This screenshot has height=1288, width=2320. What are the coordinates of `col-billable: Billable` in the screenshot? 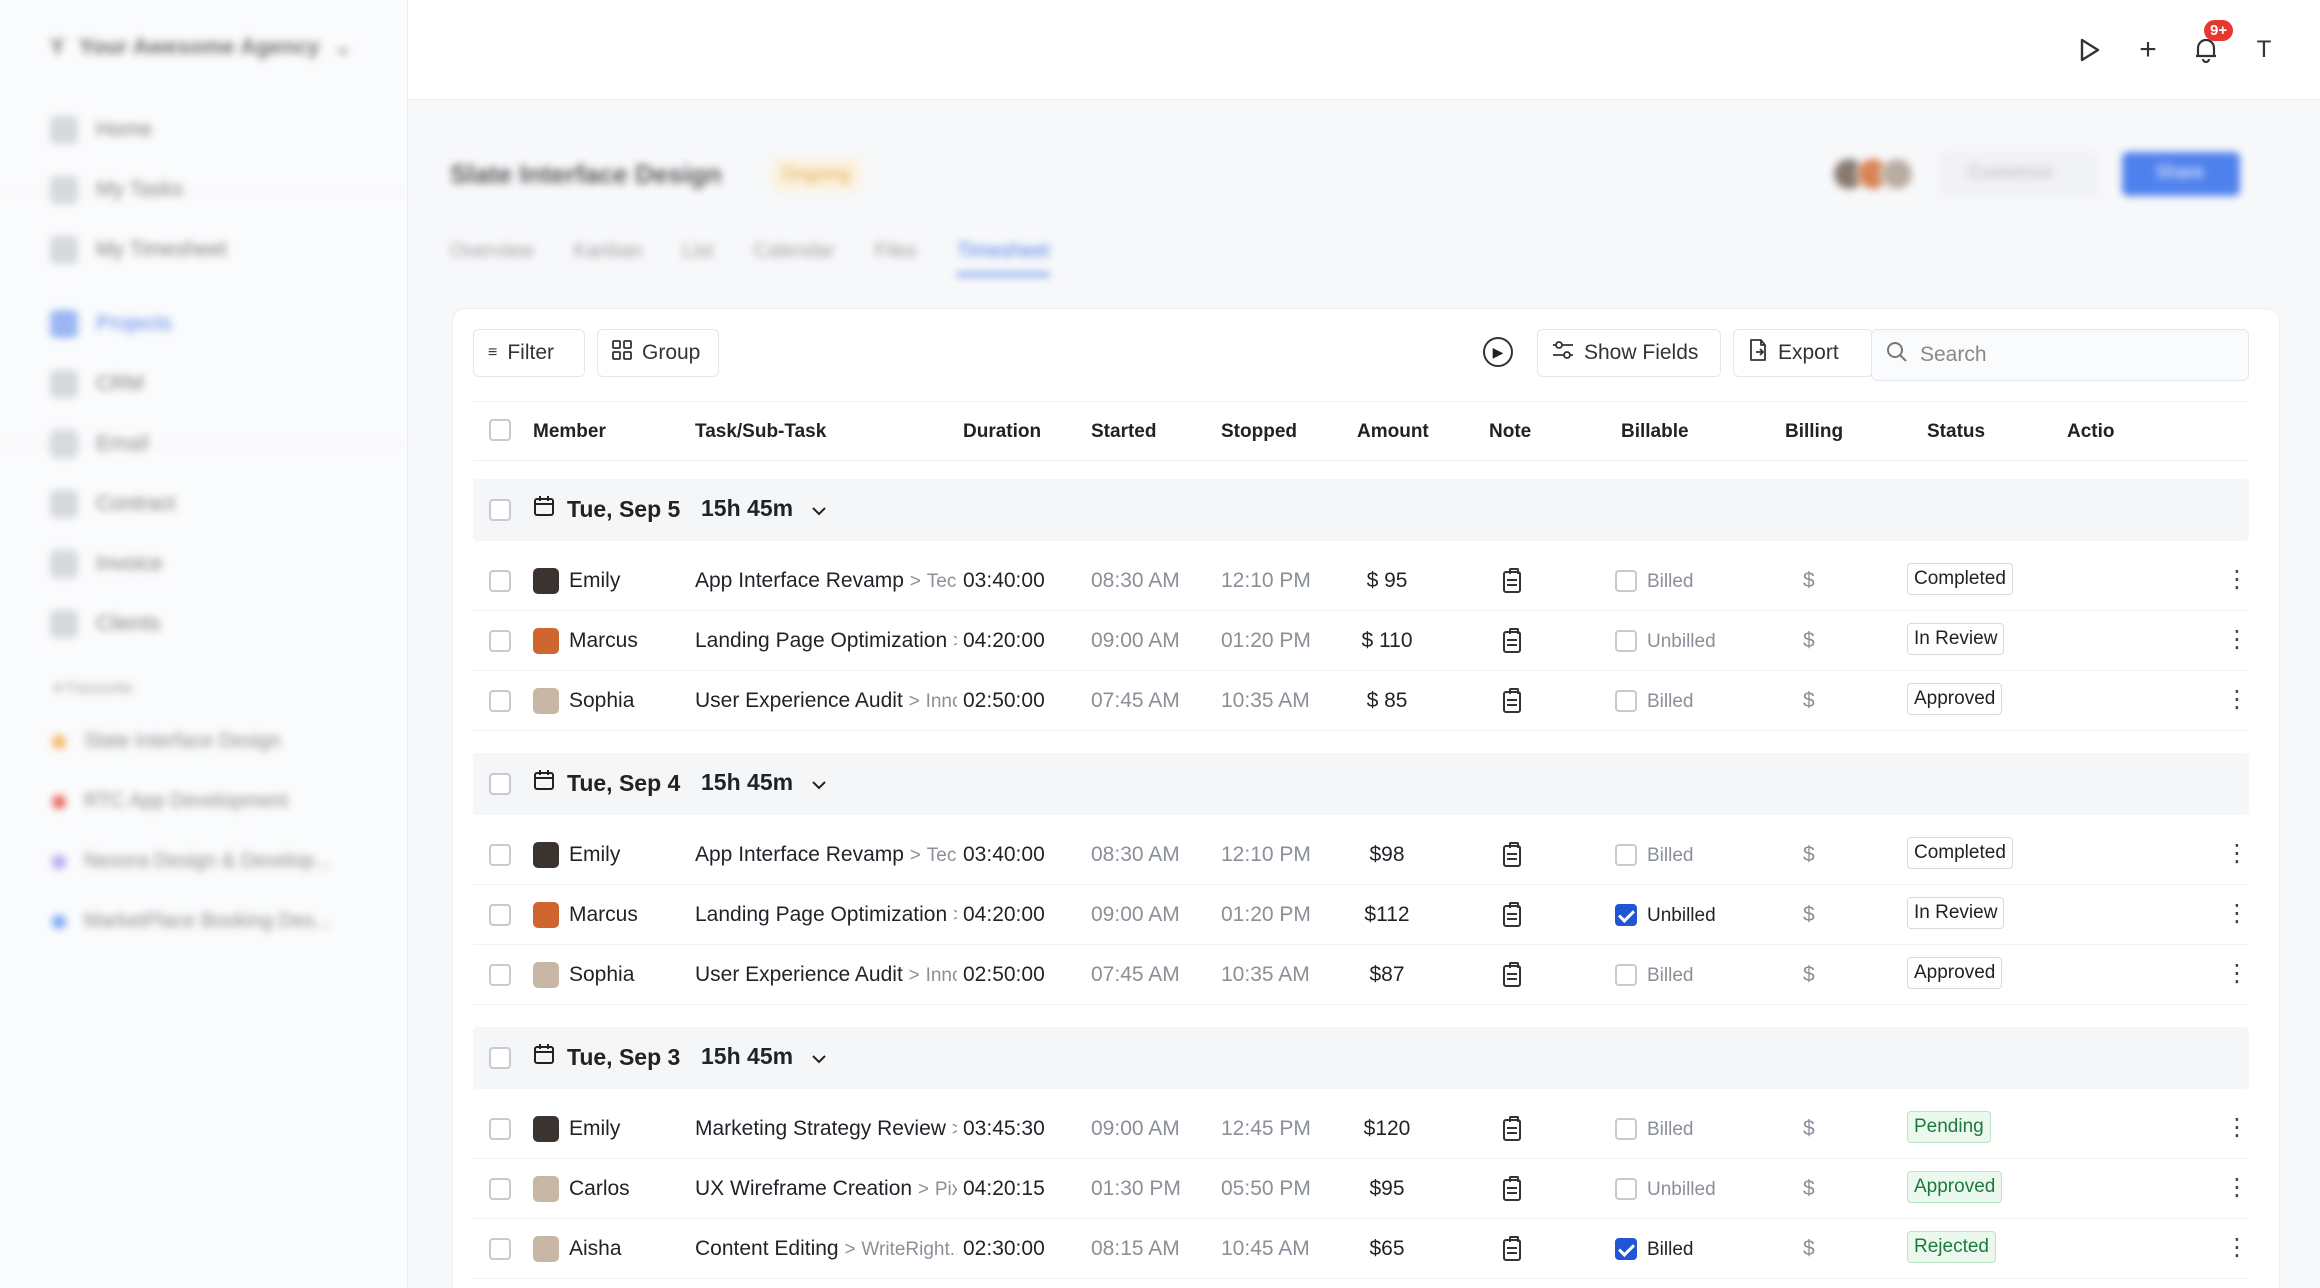 It's located at (1655, 432).